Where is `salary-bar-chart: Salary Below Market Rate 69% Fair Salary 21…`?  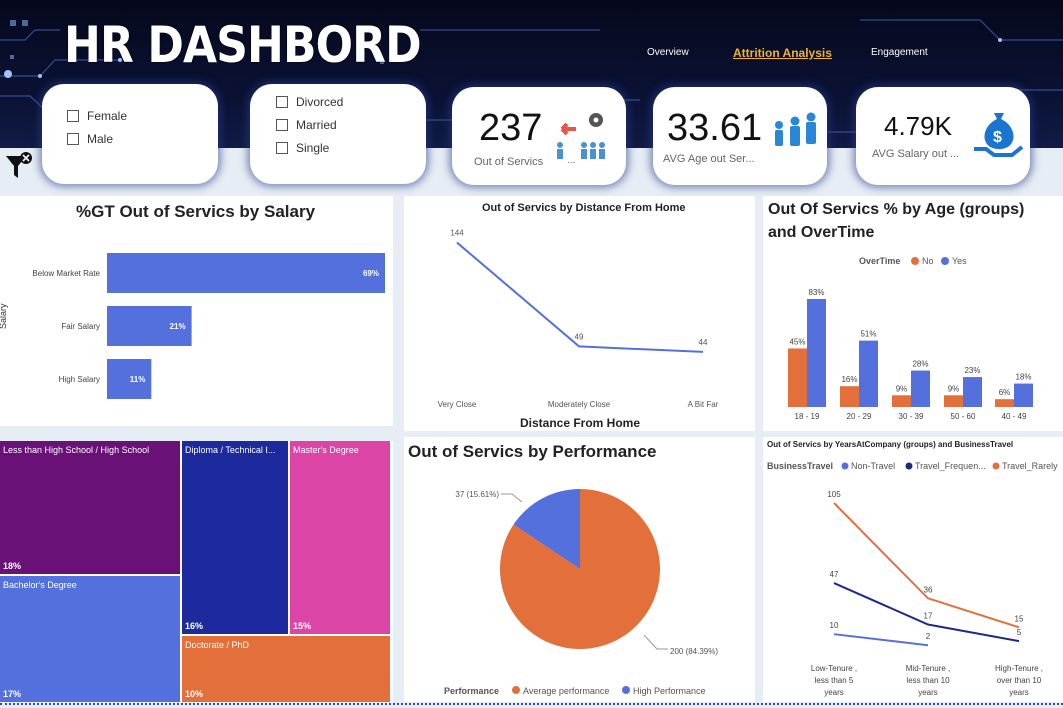
salary-bar-chart: Salary Below Market Rate 69% Fair Salary 21… is located at coordinates (192, 326).